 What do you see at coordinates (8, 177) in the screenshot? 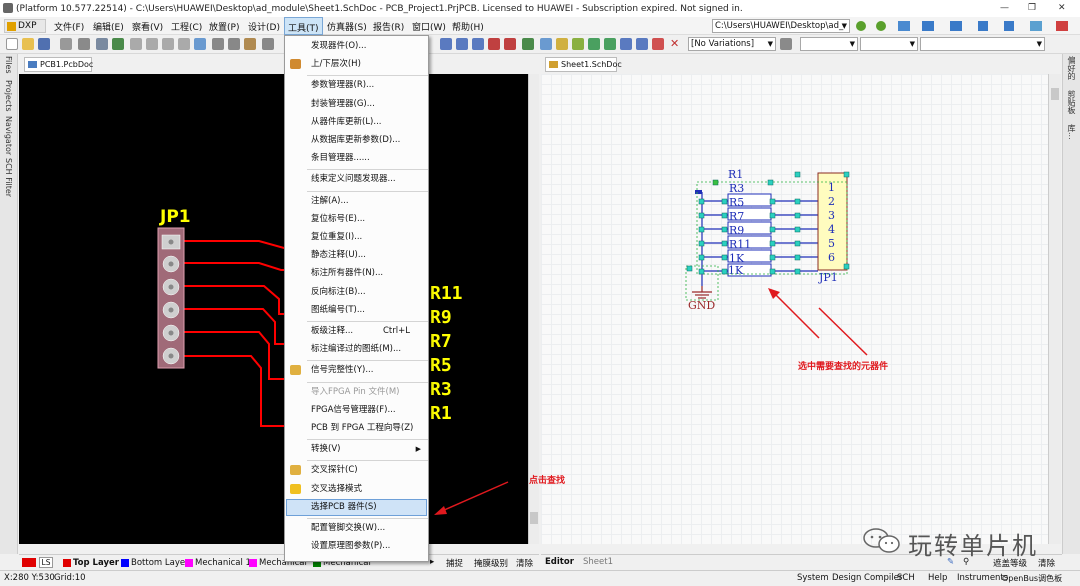
I see `sch-filter-tab: SCH Filter` at bounding box center [8, 177].